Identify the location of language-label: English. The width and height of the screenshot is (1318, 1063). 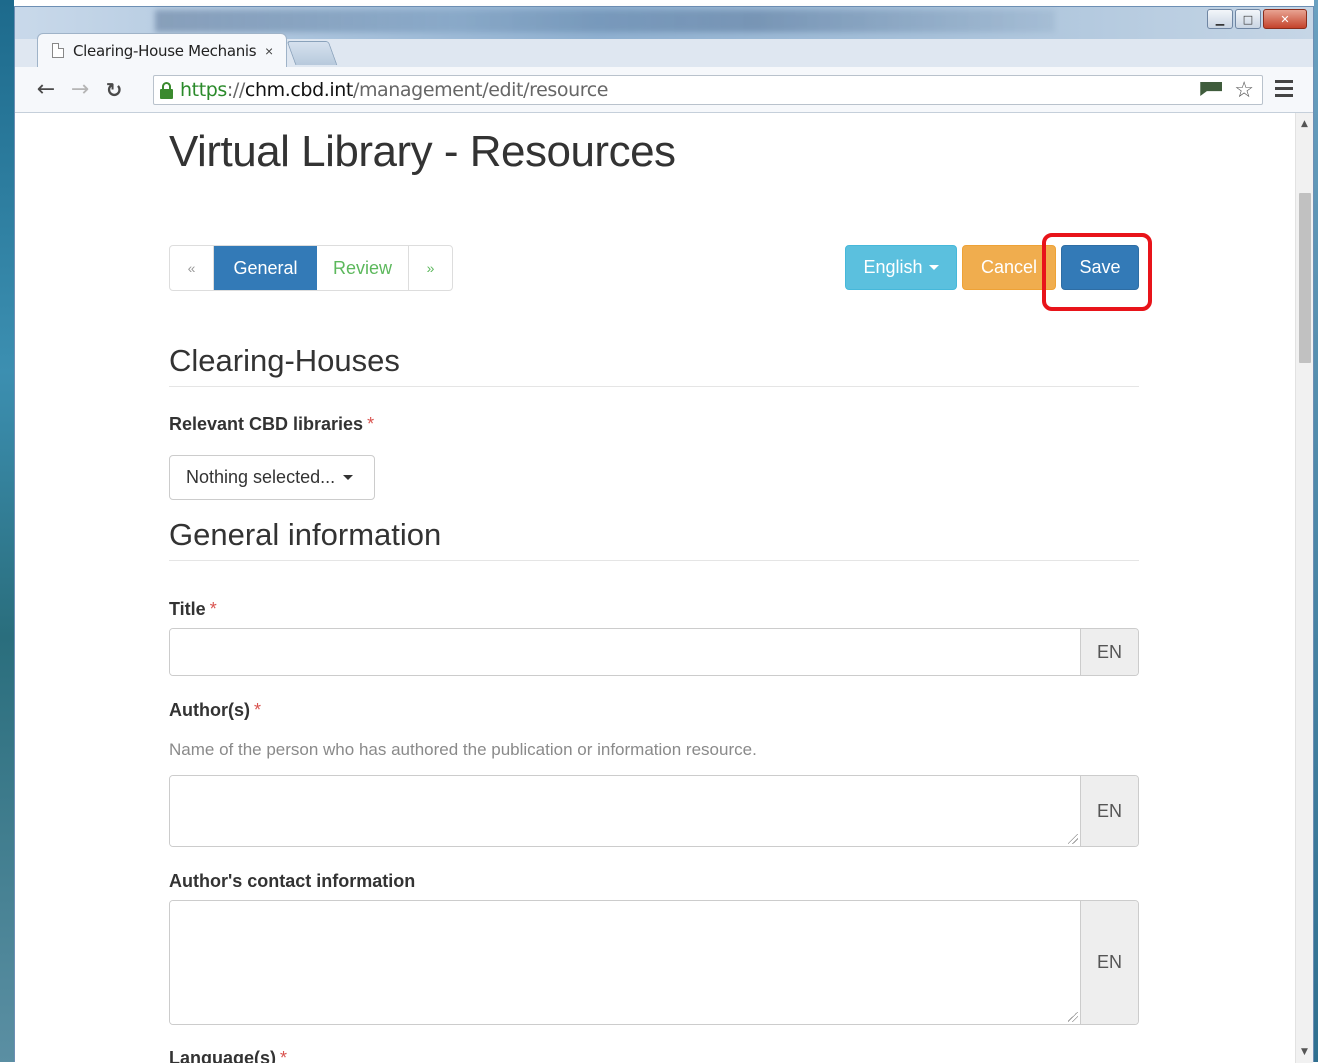
(893, 267).